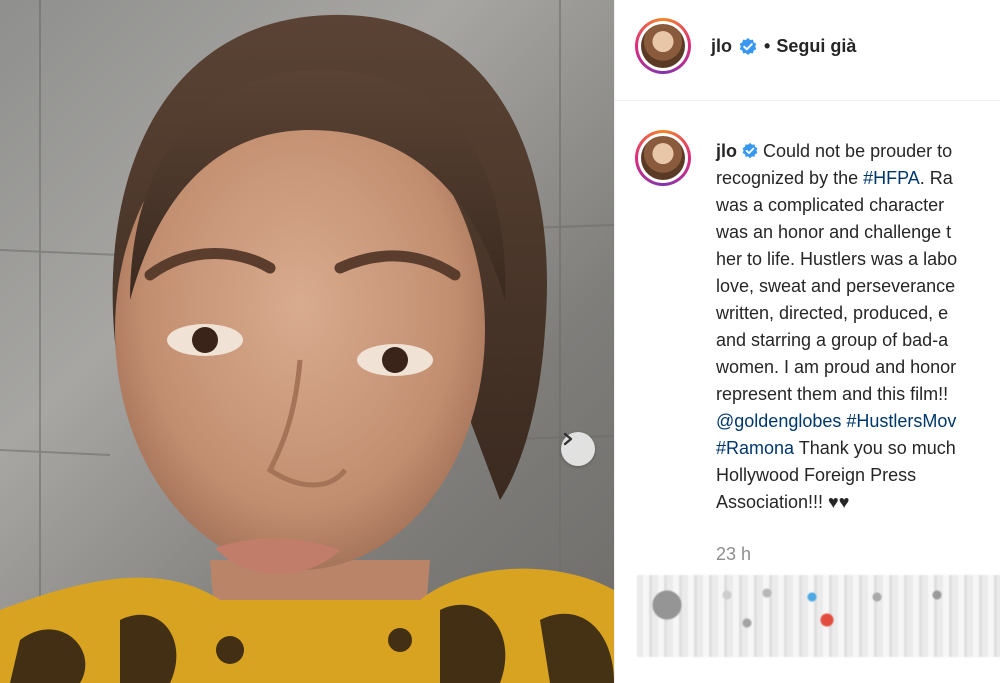 This screenshot has height=683, width=1000. I want to click on caption-line: jlo Could not be prouder to, so click(858, 151).